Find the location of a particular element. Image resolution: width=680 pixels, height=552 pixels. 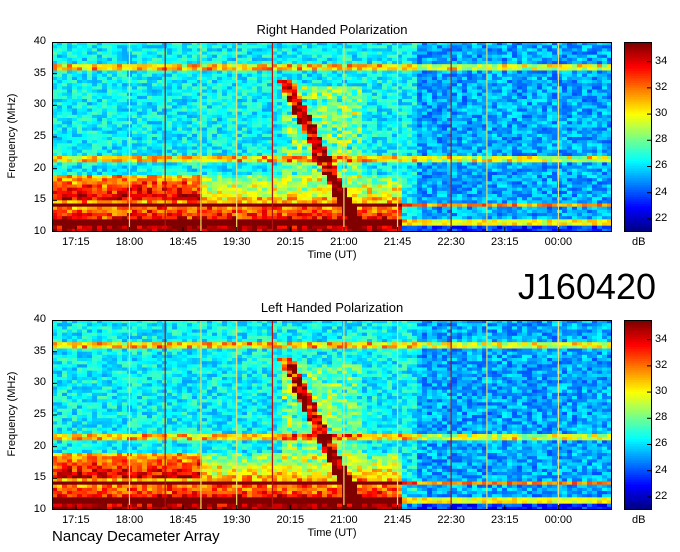

x-axis-label: Time (UT) is located at coordinates (332, 255).